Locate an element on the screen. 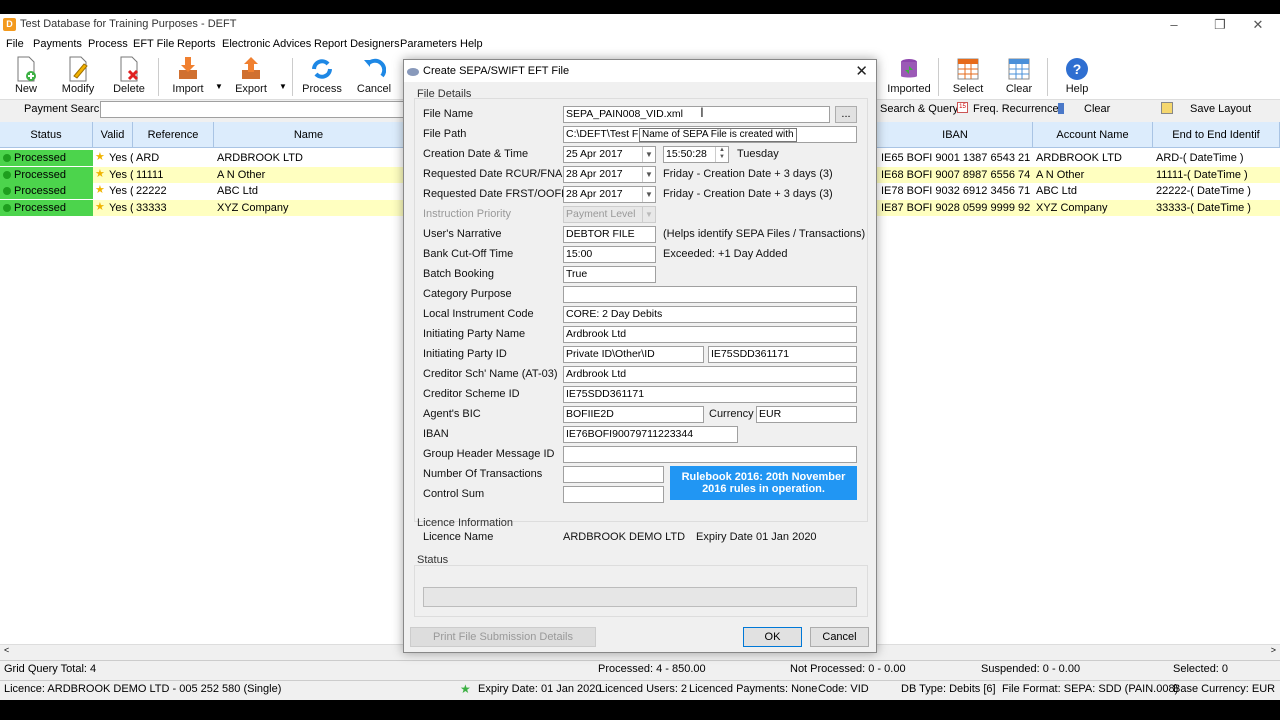 Image resolution: width=1280 pixels, height=720 pixels. cell-e2e: 11111-( DateTime ) is located at coordinates (1202, 174).